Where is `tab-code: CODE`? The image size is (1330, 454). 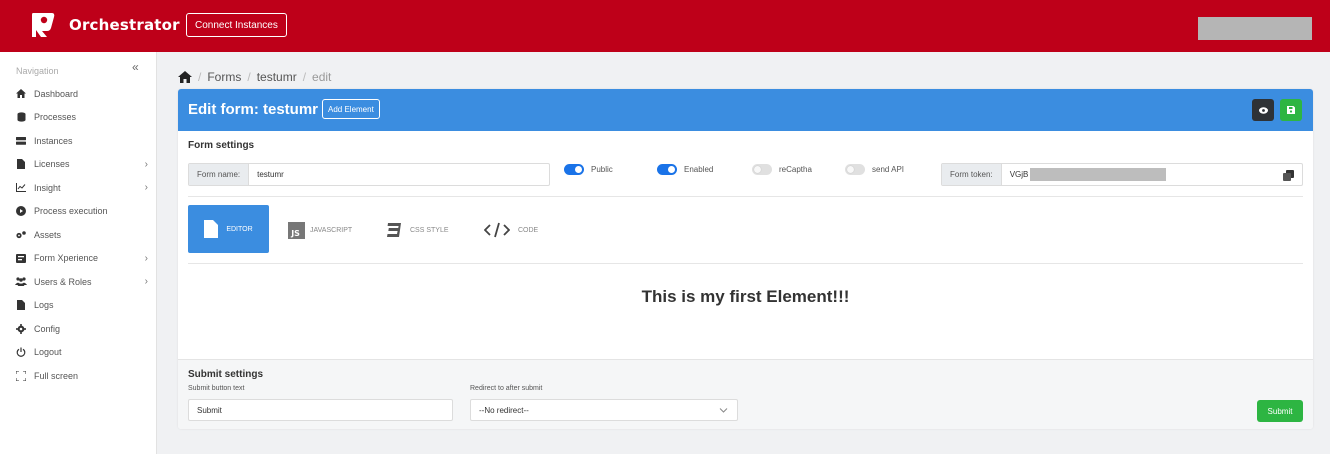
tab-code: CODE is located at coordinates (511, 230).